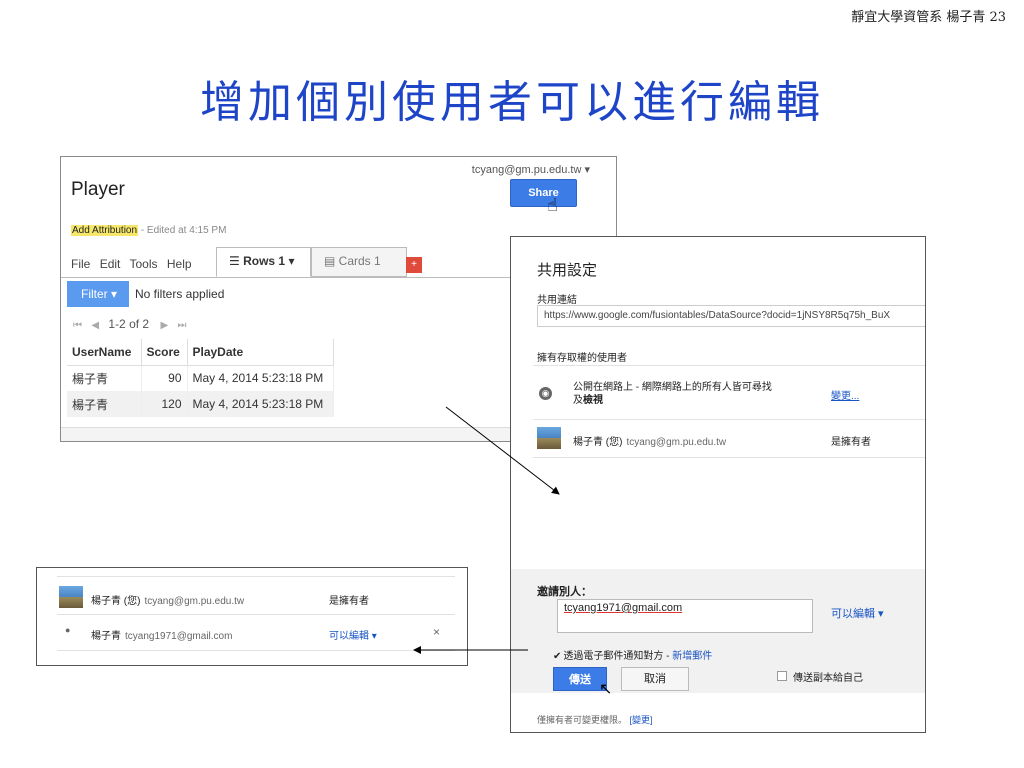 The image size is (1024, 768). I want to click on person-icon: ●, so click(68, 630).